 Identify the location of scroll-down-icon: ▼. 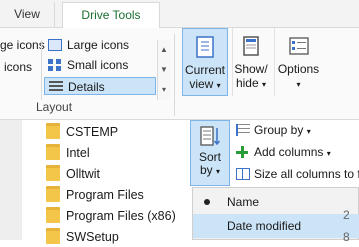
(164, 70).